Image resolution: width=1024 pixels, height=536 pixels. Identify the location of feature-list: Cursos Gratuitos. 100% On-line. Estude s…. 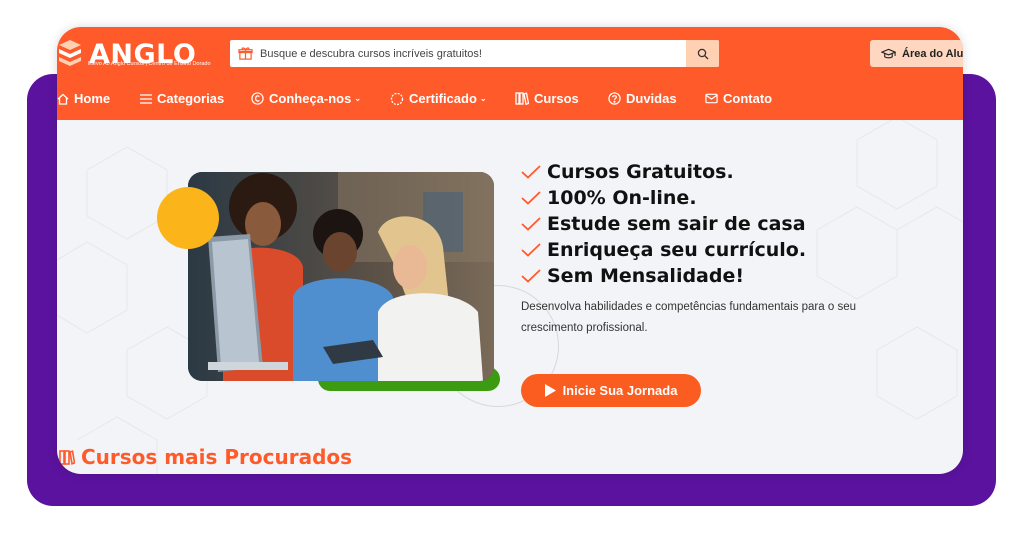
(663, 224).